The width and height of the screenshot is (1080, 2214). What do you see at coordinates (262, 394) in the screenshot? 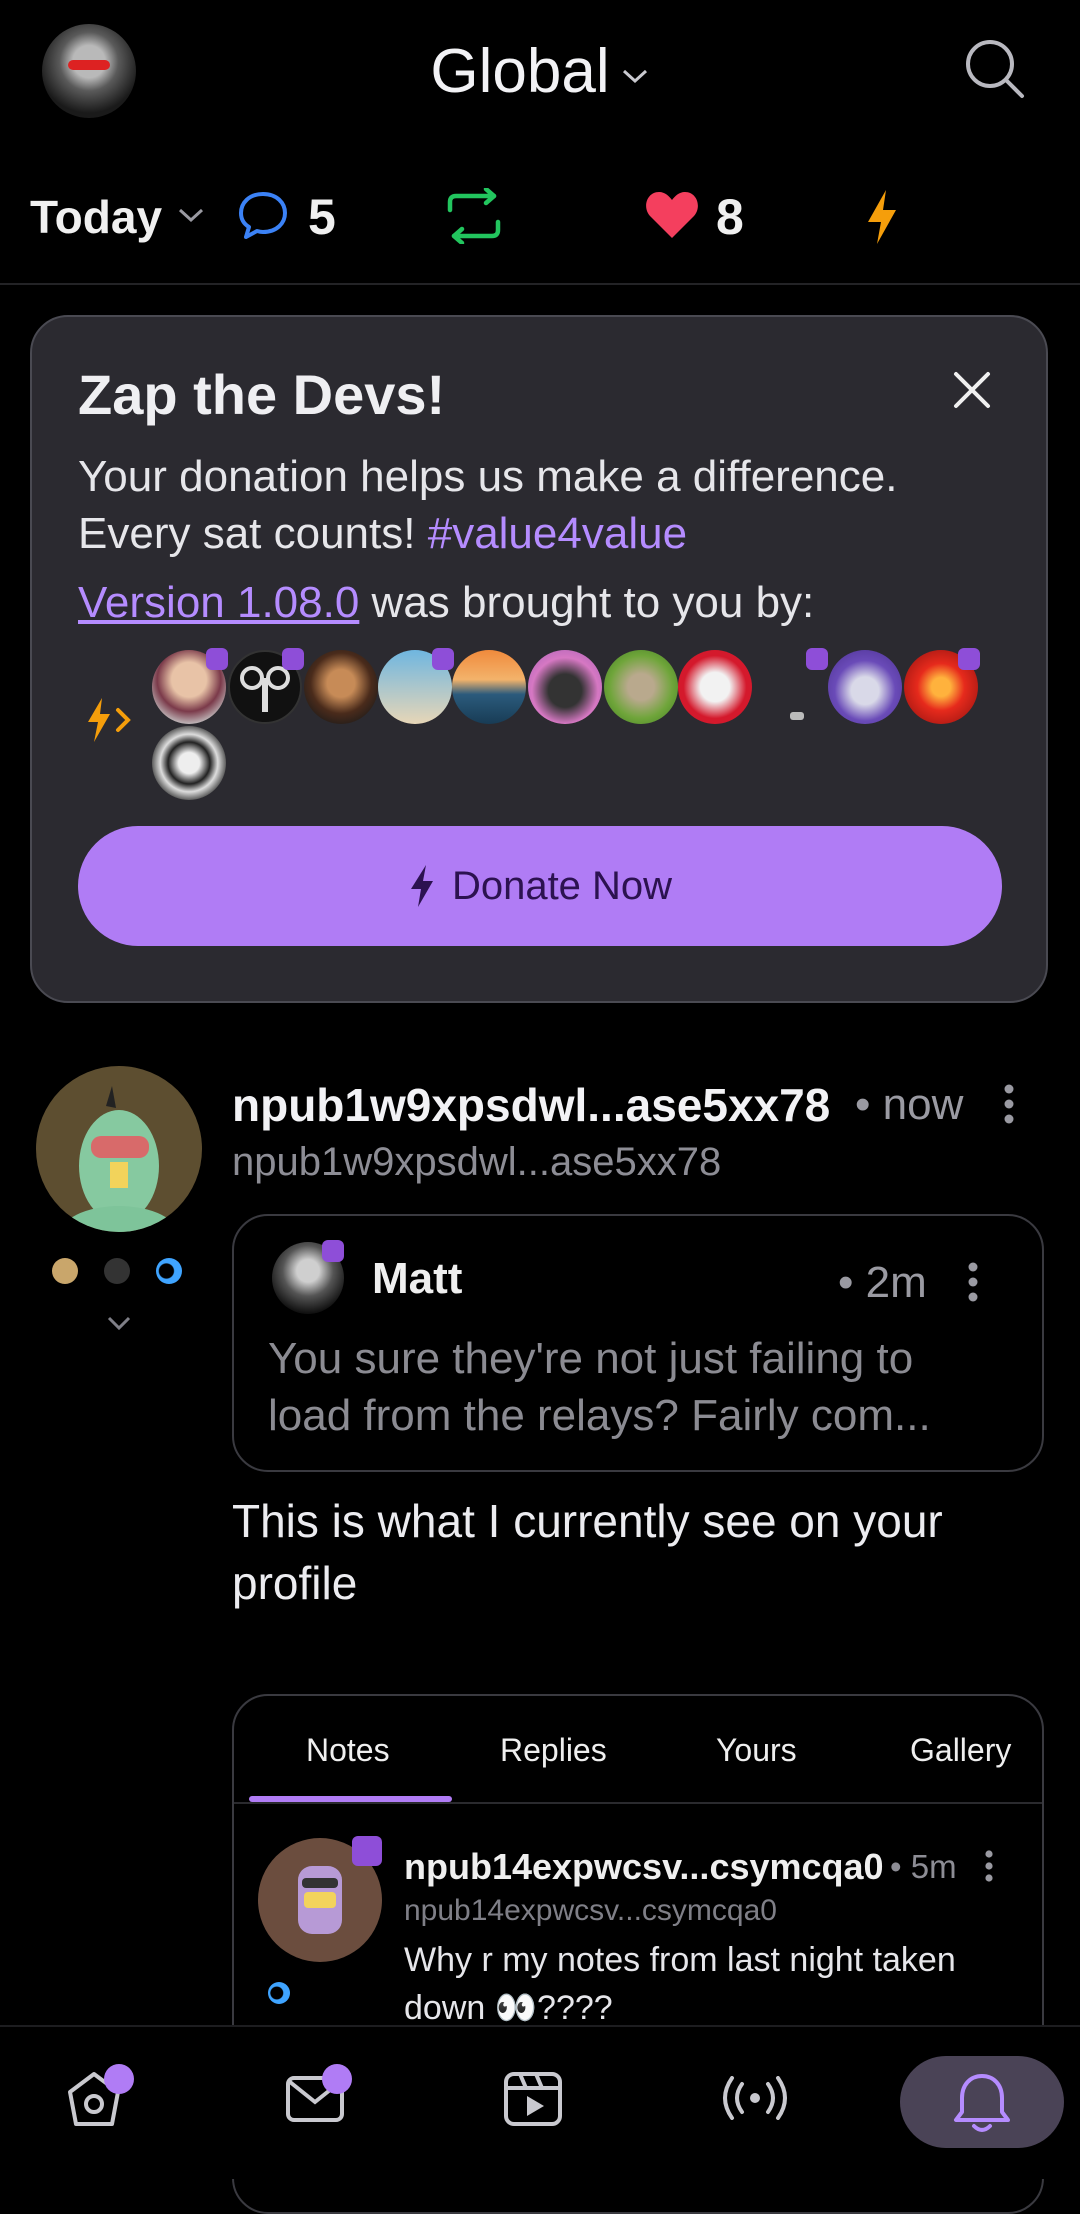
I see `donate-card-title: Zap the Devs!` at bounding box center [262, 394].